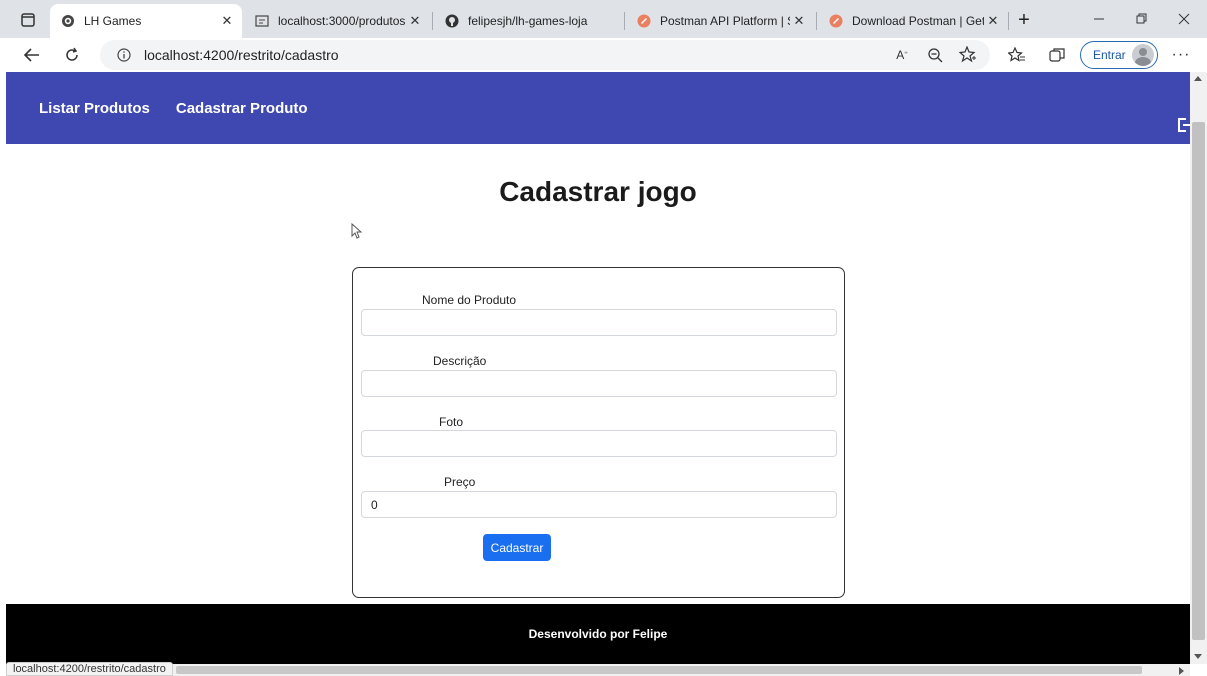  What do you see at coordinates (124, 55) in the screenshot?
I see `site-info-icon` at bounding box center [124, 55].